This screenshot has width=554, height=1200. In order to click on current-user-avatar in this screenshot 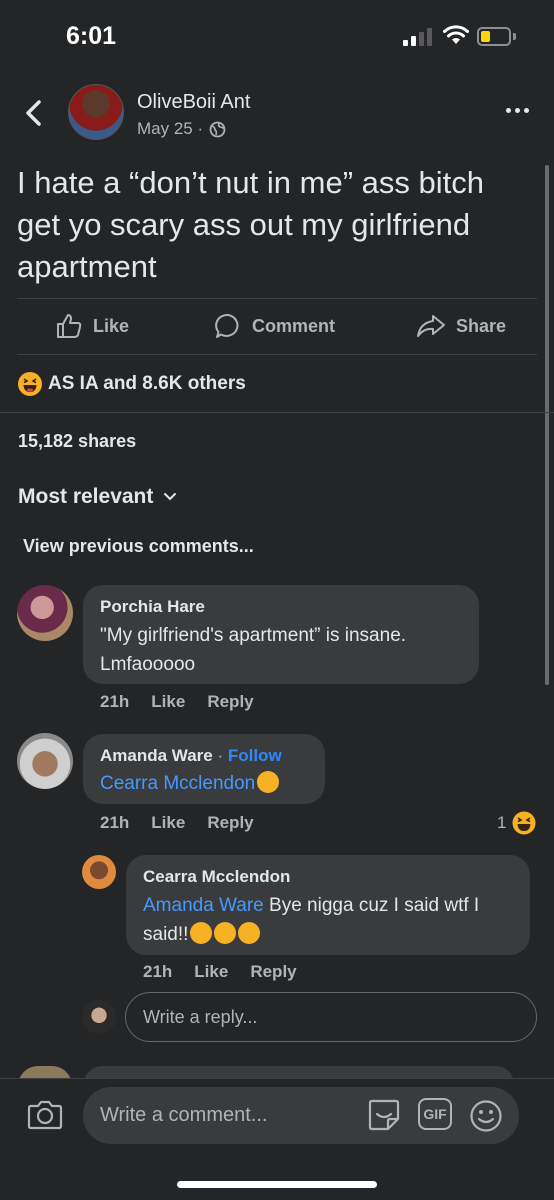, I will do `click(99, 1017)`.